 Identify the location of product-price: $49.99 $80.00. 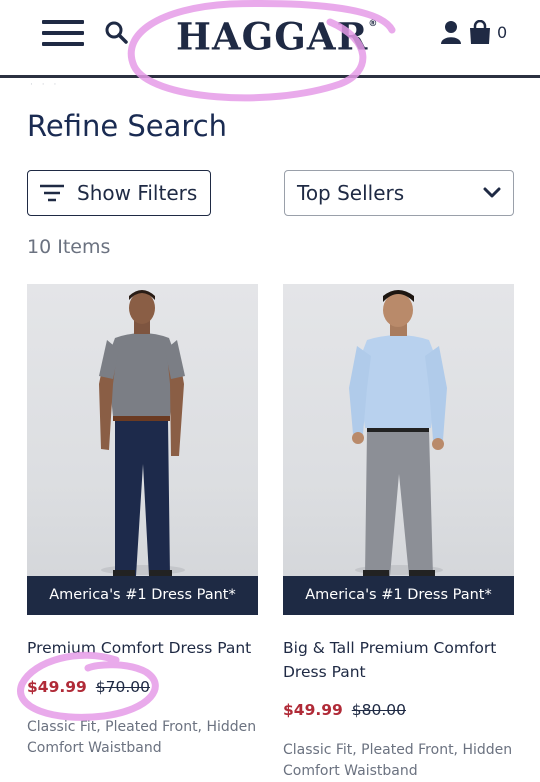
(344, 710).